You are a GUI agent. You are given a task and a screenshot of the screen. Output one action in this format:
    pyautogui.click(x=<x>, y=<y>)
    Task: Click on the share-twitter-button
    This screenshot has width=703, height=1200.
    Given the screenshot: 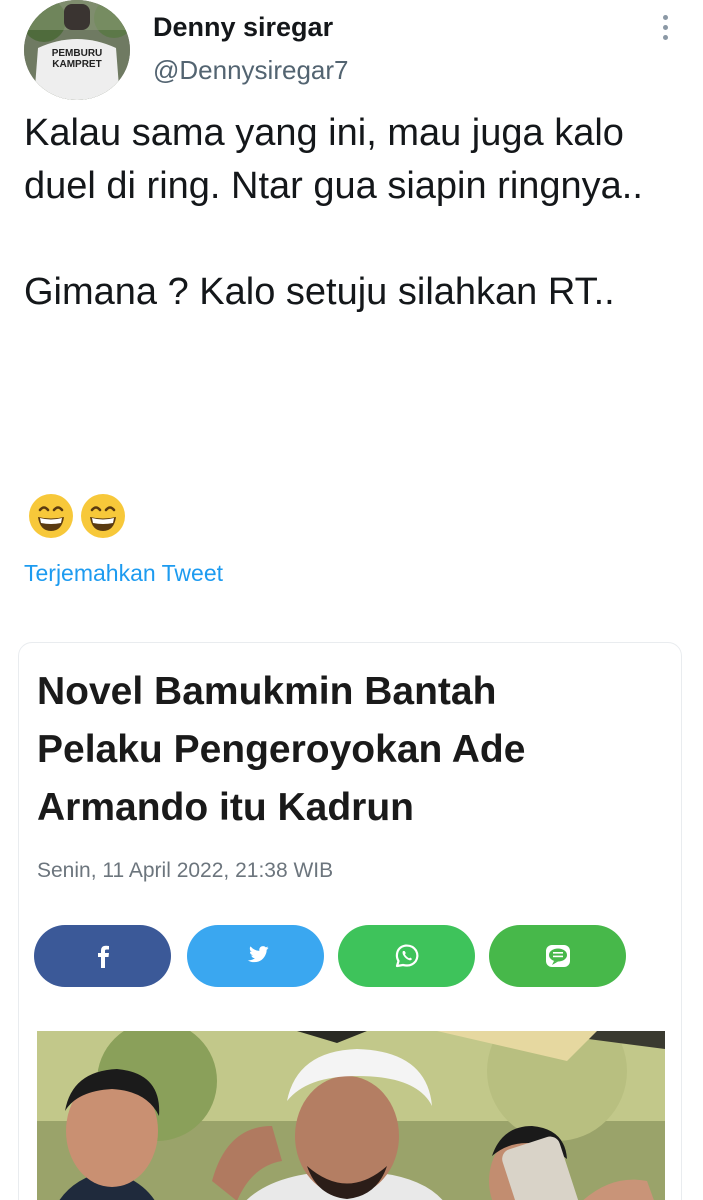 What is the action you would take?
    pyautogui.click(x=255, y=956)
    